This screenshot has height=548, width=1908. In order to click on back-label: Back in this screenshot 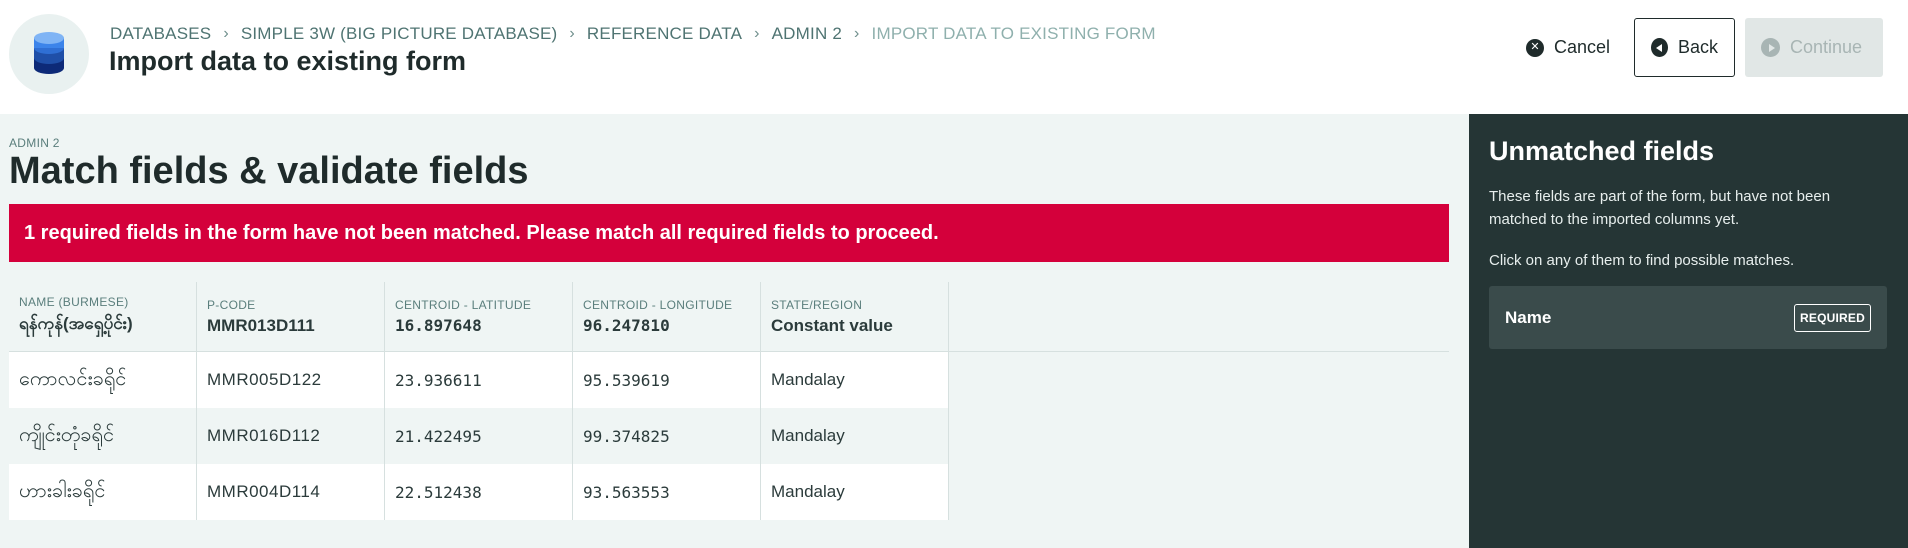, I will do `click(1697, 47)`.